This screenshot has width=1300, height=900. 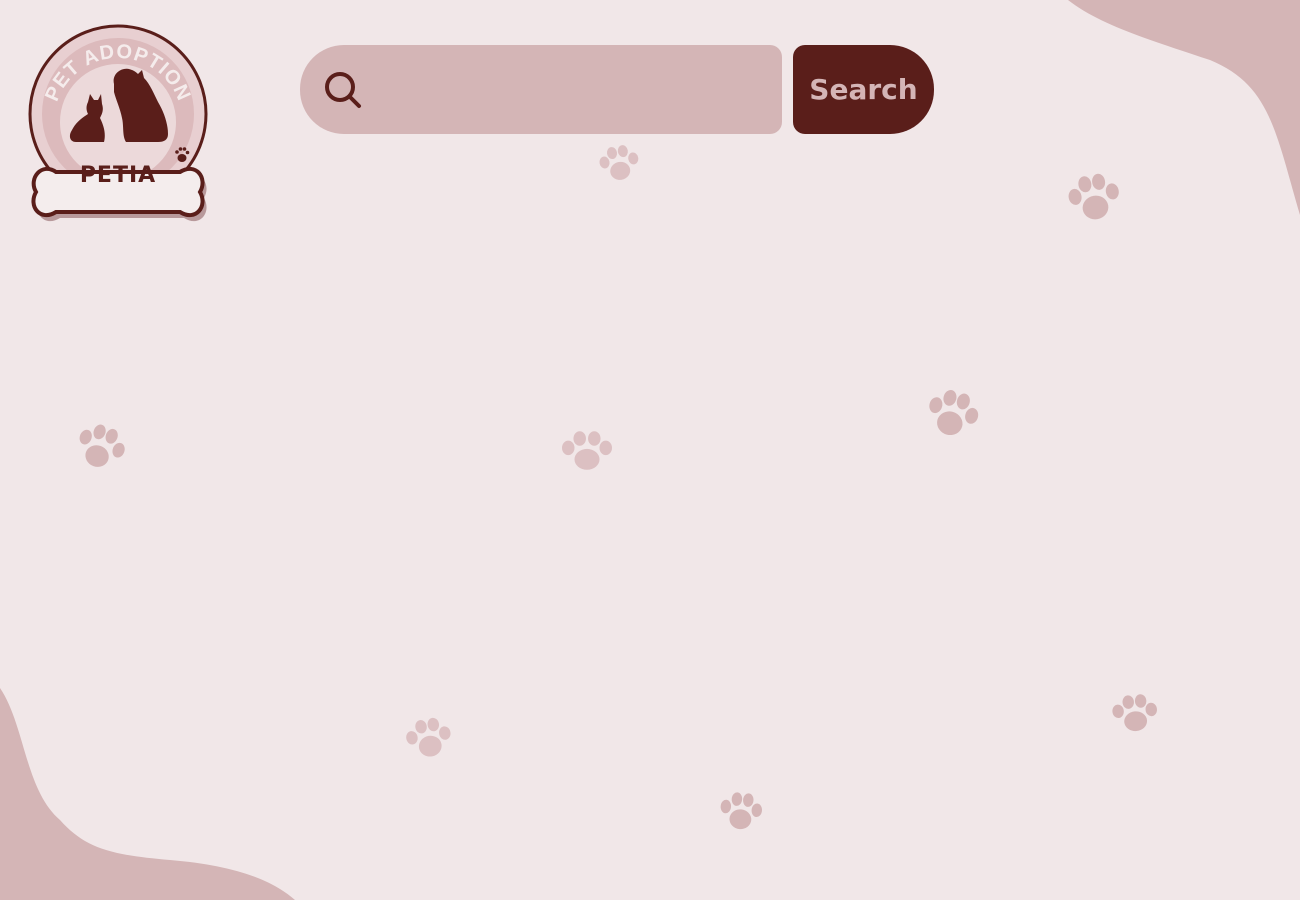 I want to click on search-bar, so click(x=541, y=89).